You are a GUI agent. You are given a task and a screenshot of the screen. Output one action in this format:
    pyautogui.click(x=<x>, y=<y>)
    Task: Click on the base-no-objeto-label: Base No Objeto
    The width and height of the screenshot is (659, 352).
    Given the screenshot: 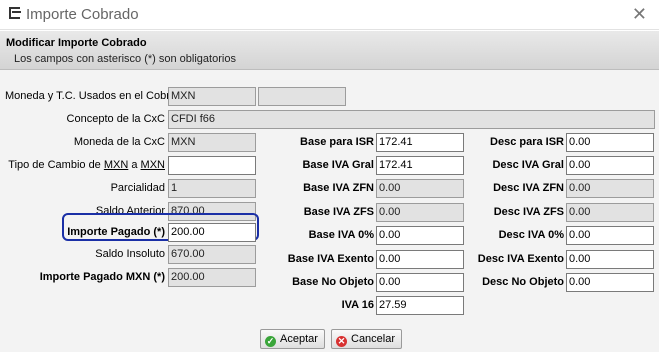 What is the action you would take?
    pyautogui.click(x=333, y=282)
    